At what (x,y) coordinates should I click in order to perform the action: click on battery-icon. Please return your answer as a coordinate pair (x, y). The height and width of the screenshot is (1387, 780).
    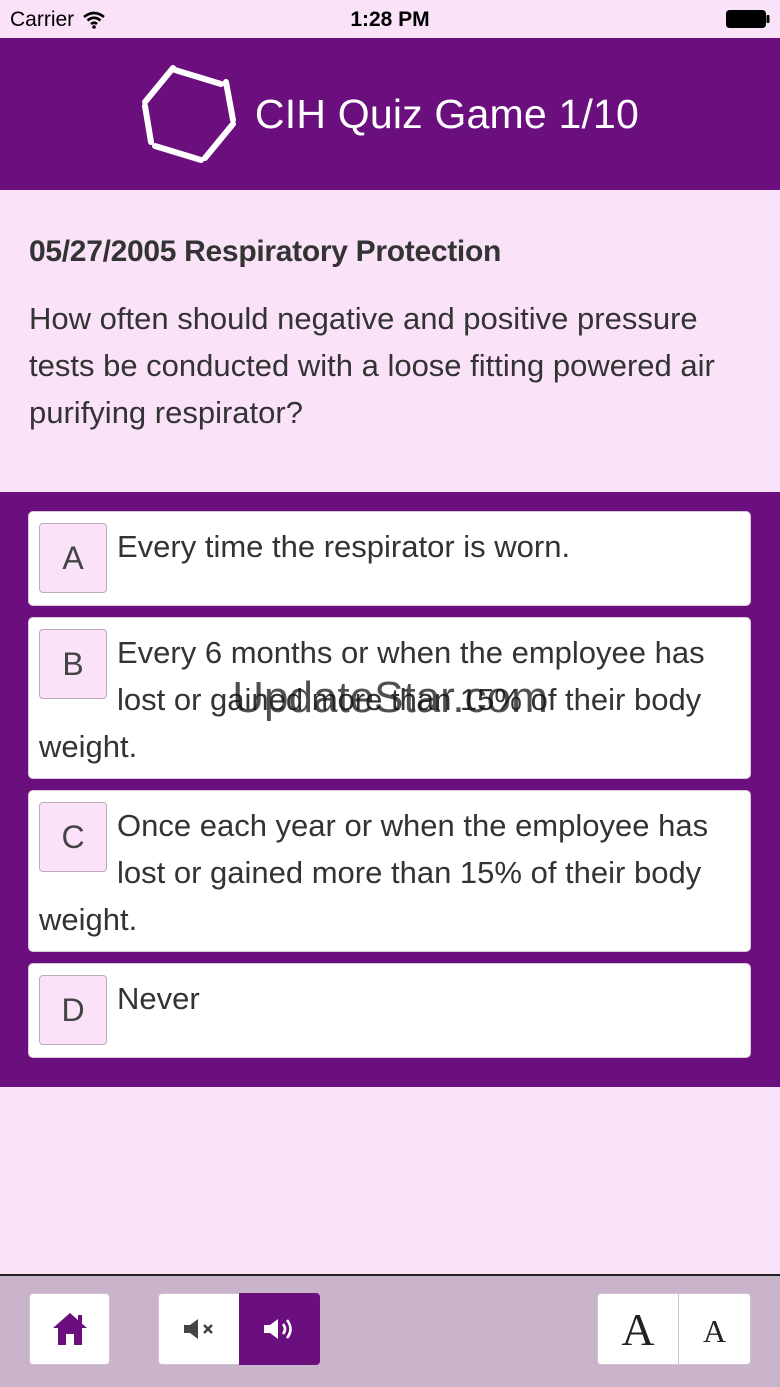
    Looking at the image, I should click on (748, 19).